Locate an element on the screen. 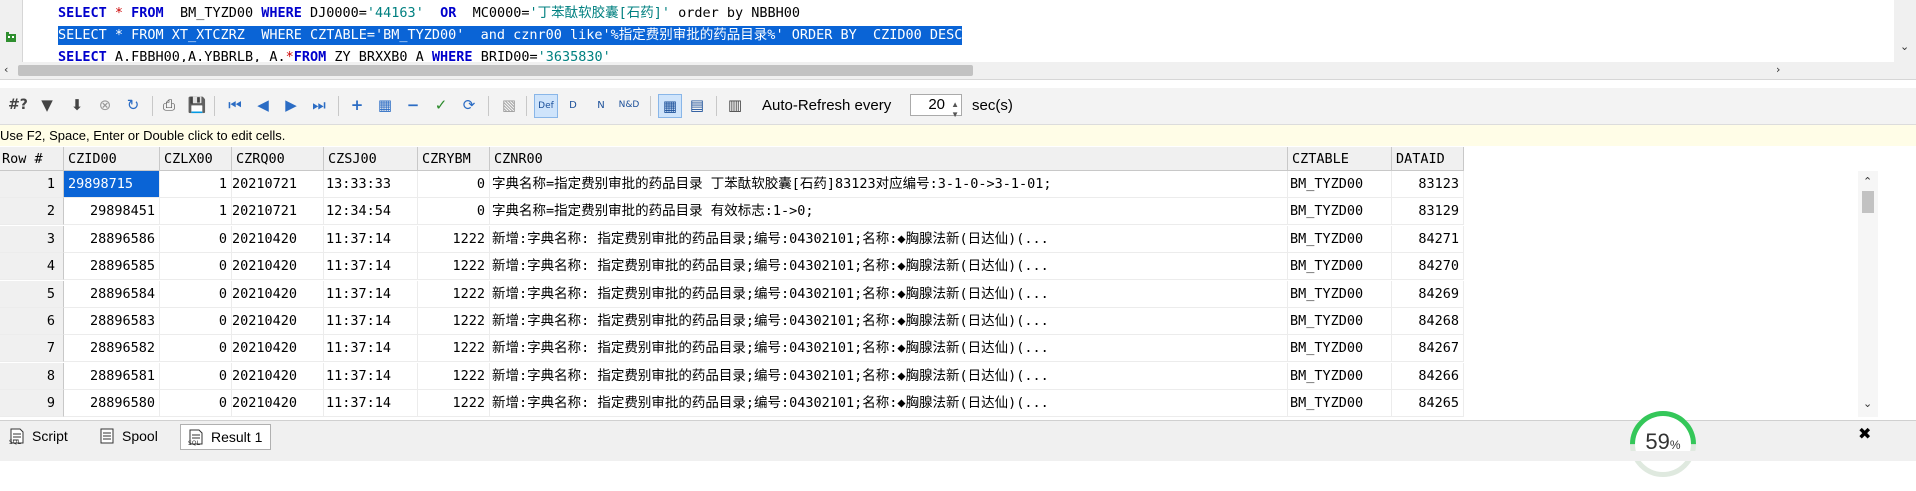 The height and width of the screenshot is (491, 1916). grid-vertical-scrollbar: ⌃ ⌄ is located at coordinates (1868, 294).